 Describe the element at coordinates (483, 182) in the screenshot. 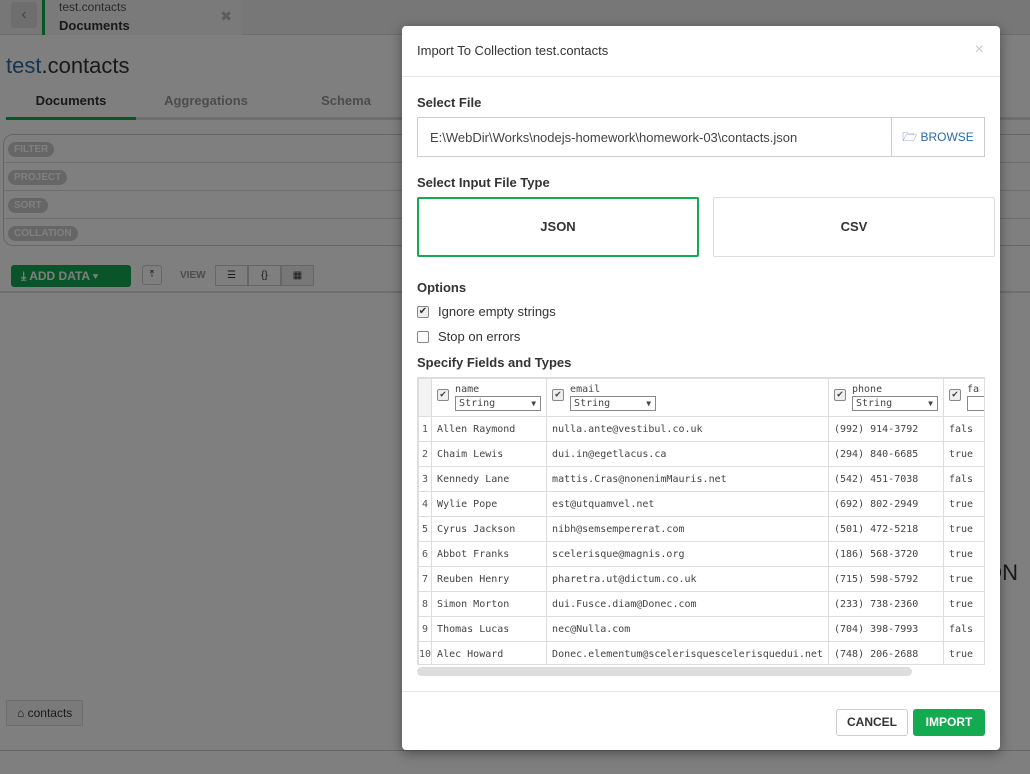

I see `select-type-label: Select Input File Type` at that location.